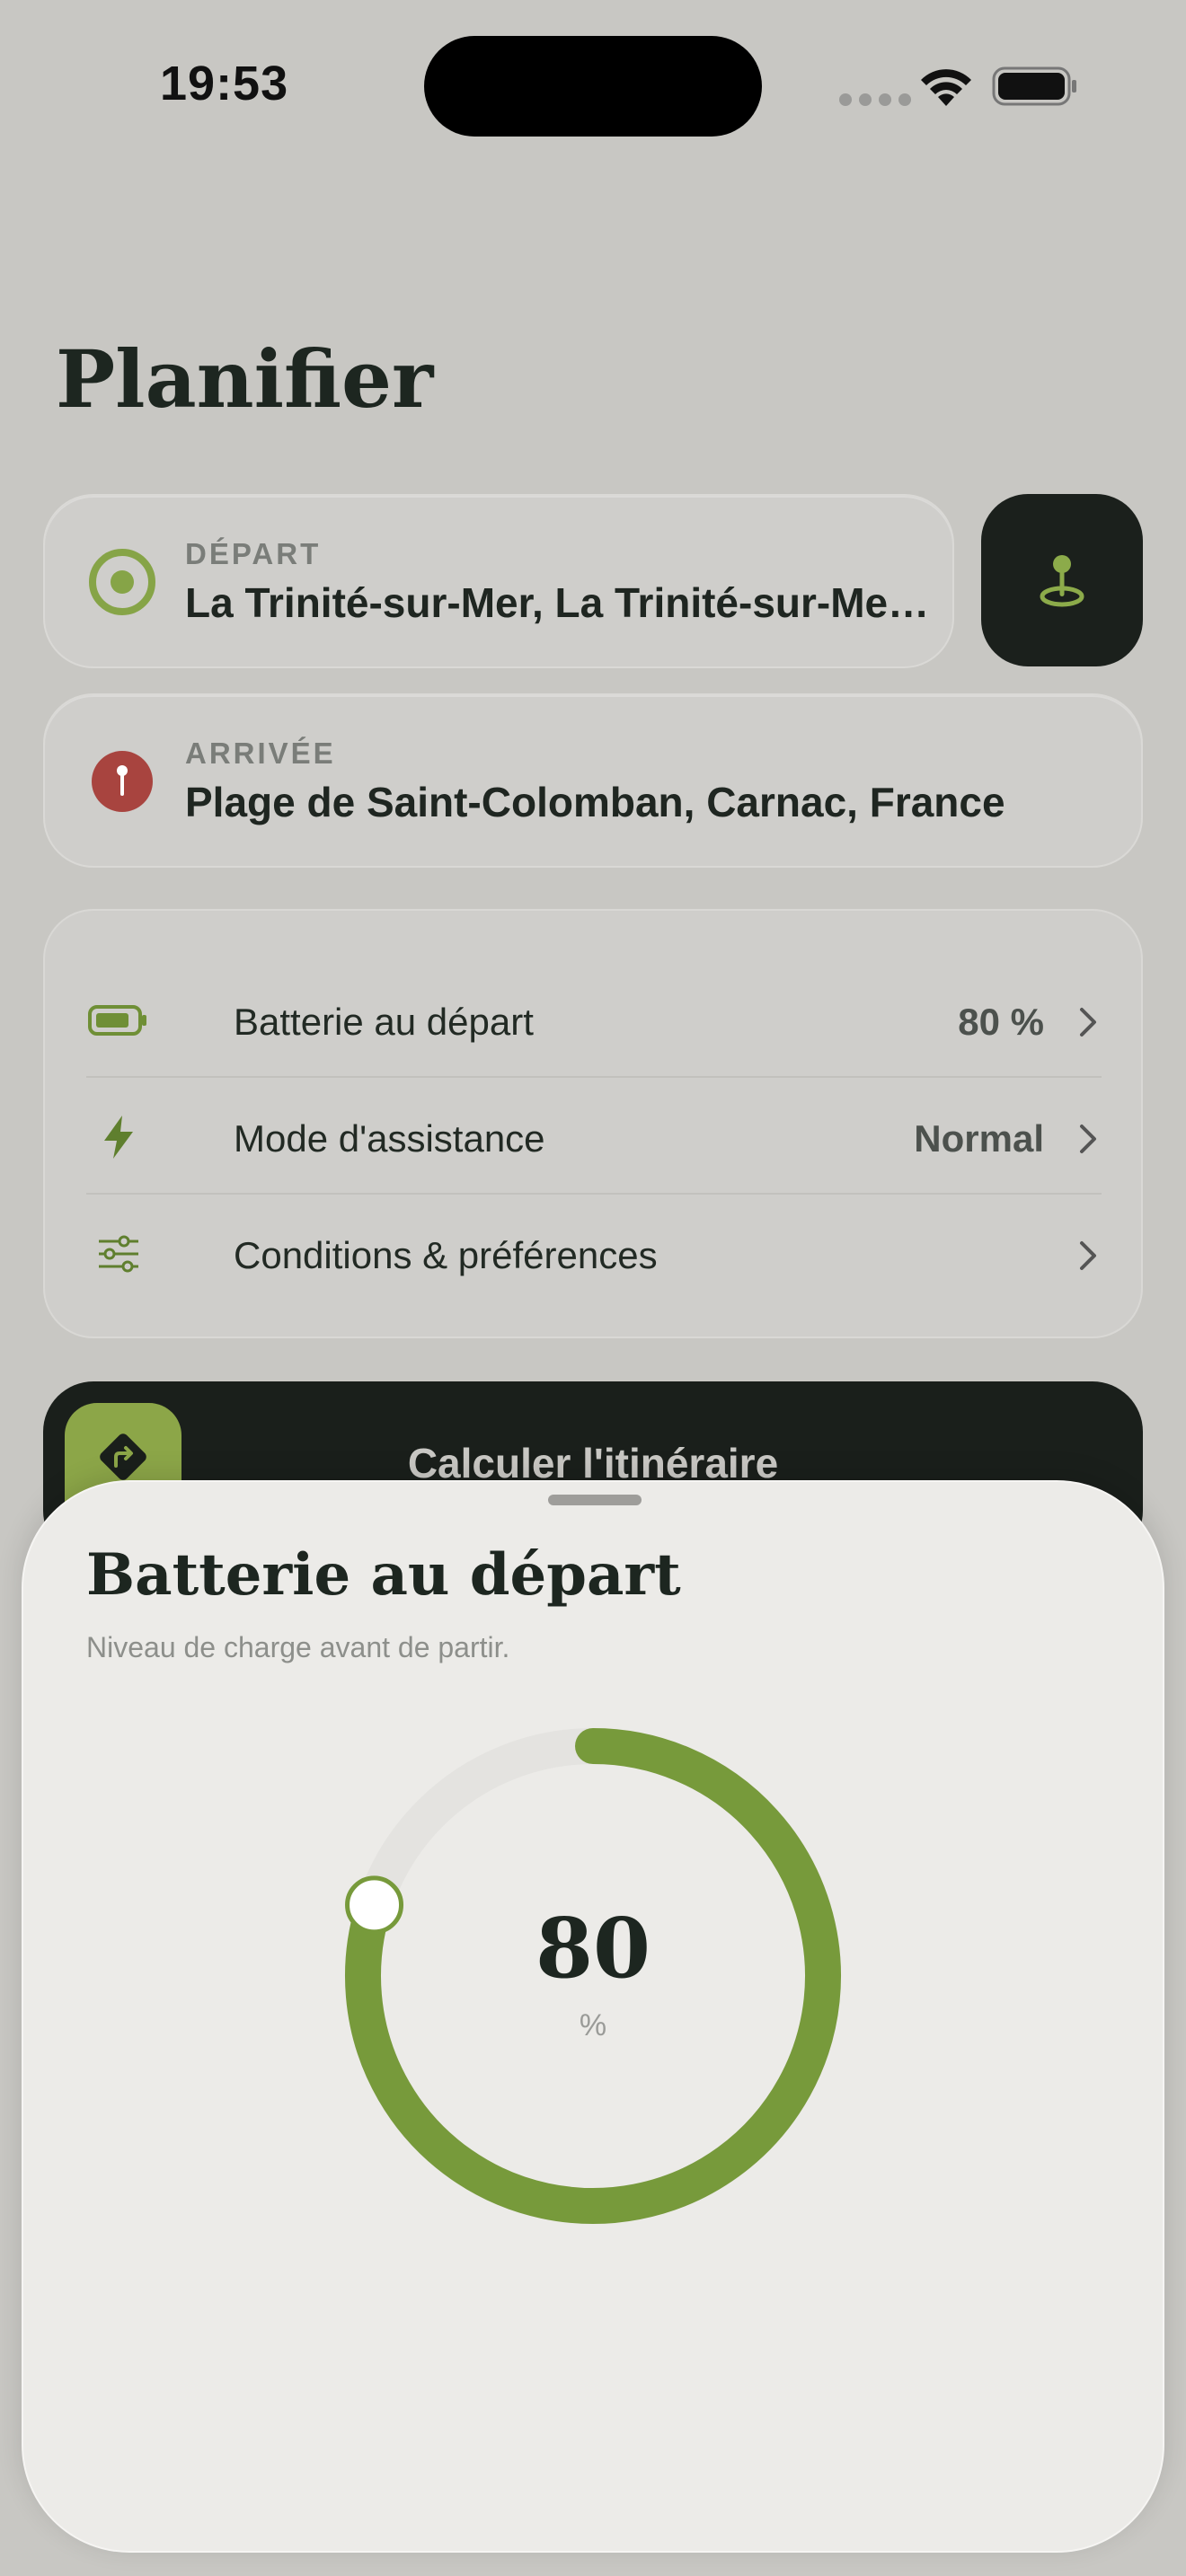  What do you see at coordinates (593, 1948) in the screenshot?
I see `battery-level-value: 80` at bounding box center [593, 1948].